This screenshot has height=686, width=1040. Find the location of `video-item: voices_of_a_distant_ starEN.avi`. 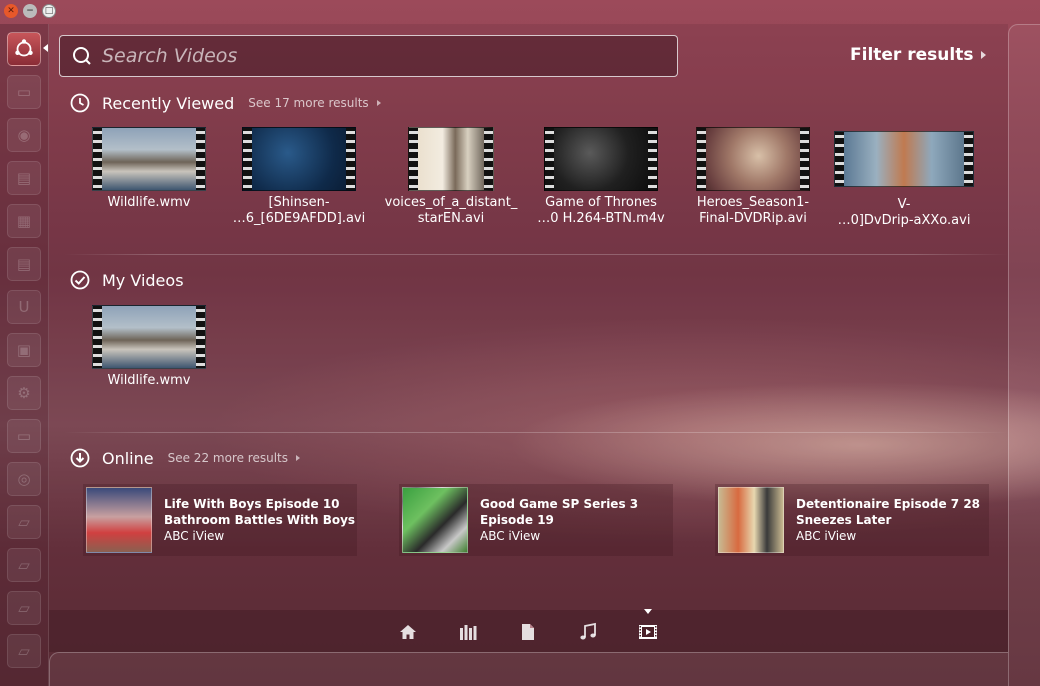

video-item: voices_of_a_distant_ starEN.avi is located at coordinates (451, 177).